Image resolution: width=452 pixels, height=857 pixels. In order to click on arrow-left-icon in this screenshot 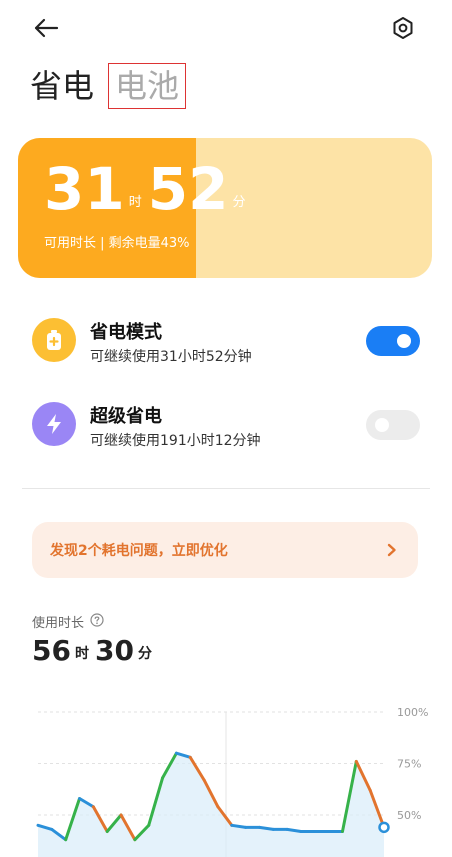, I will do `click(46, 28)`.